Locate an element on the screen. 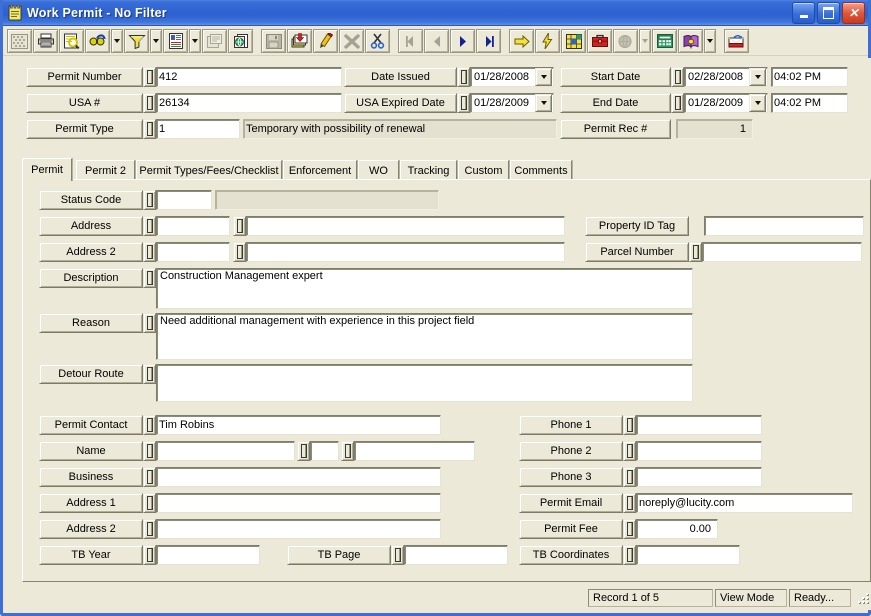 The width and height of the screenshot is (871, 616). next-record-icon is located at coordinates (462, 41).